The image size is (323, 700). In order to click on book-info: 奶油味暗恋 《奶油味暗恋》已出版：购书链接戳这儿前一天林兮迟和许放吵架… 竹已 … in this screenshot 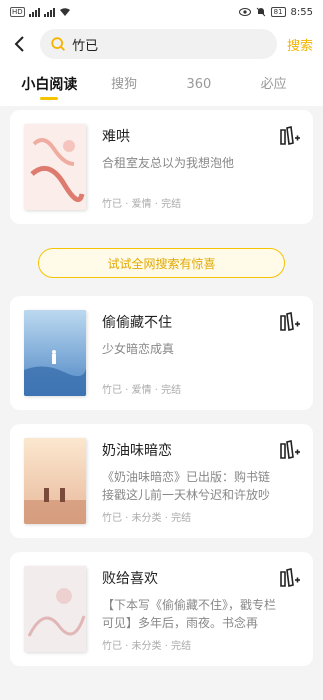, I will do `click(200, 481)`.